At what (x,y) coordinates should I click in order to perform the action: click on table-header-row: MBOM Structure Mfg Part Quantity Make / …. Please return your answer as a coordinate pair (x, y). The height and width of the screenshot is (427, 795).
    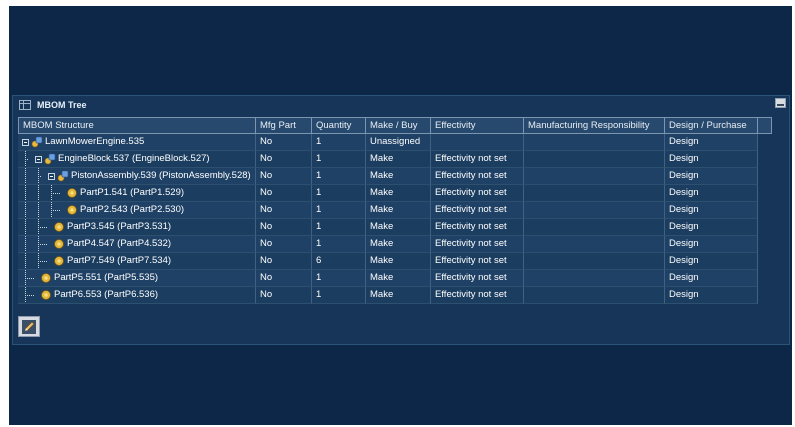
    Looking at the image, I should click on (401, 125).